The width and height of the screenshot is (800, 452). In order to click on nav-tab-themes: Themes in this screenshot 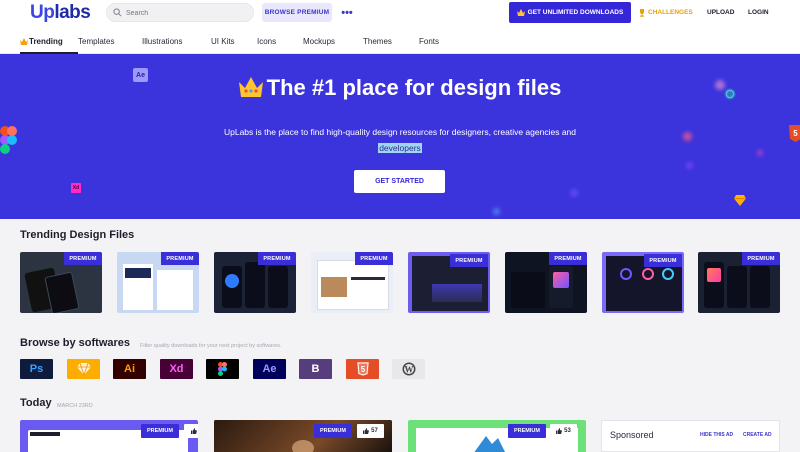, I will do `click(391, 41)`.